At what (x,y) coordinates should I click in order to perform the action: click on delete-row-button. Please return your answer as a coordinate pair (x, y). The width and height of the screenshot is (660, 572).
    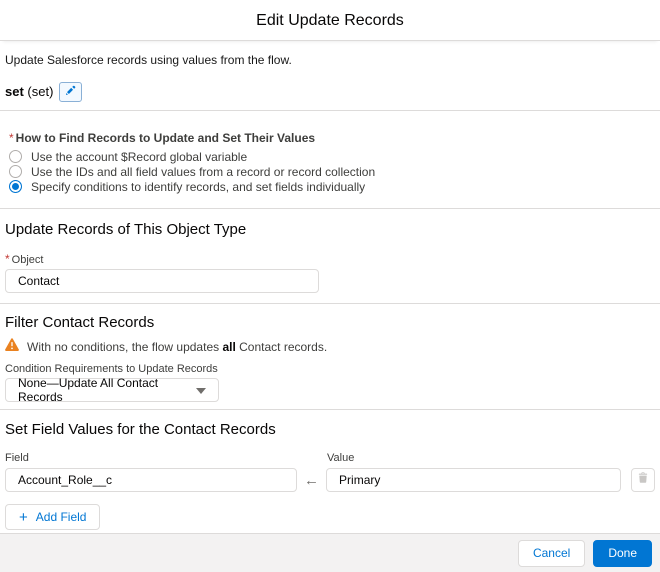
    Looking at the image, I should click on (643, 480).